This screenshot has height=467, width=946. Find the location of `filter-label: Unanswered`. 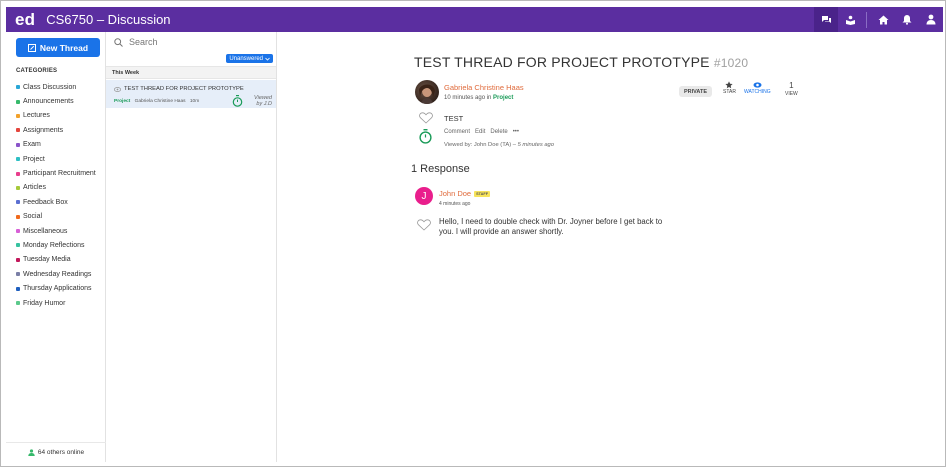

filter-label: Unanswered is located at coordinates (246, 58).